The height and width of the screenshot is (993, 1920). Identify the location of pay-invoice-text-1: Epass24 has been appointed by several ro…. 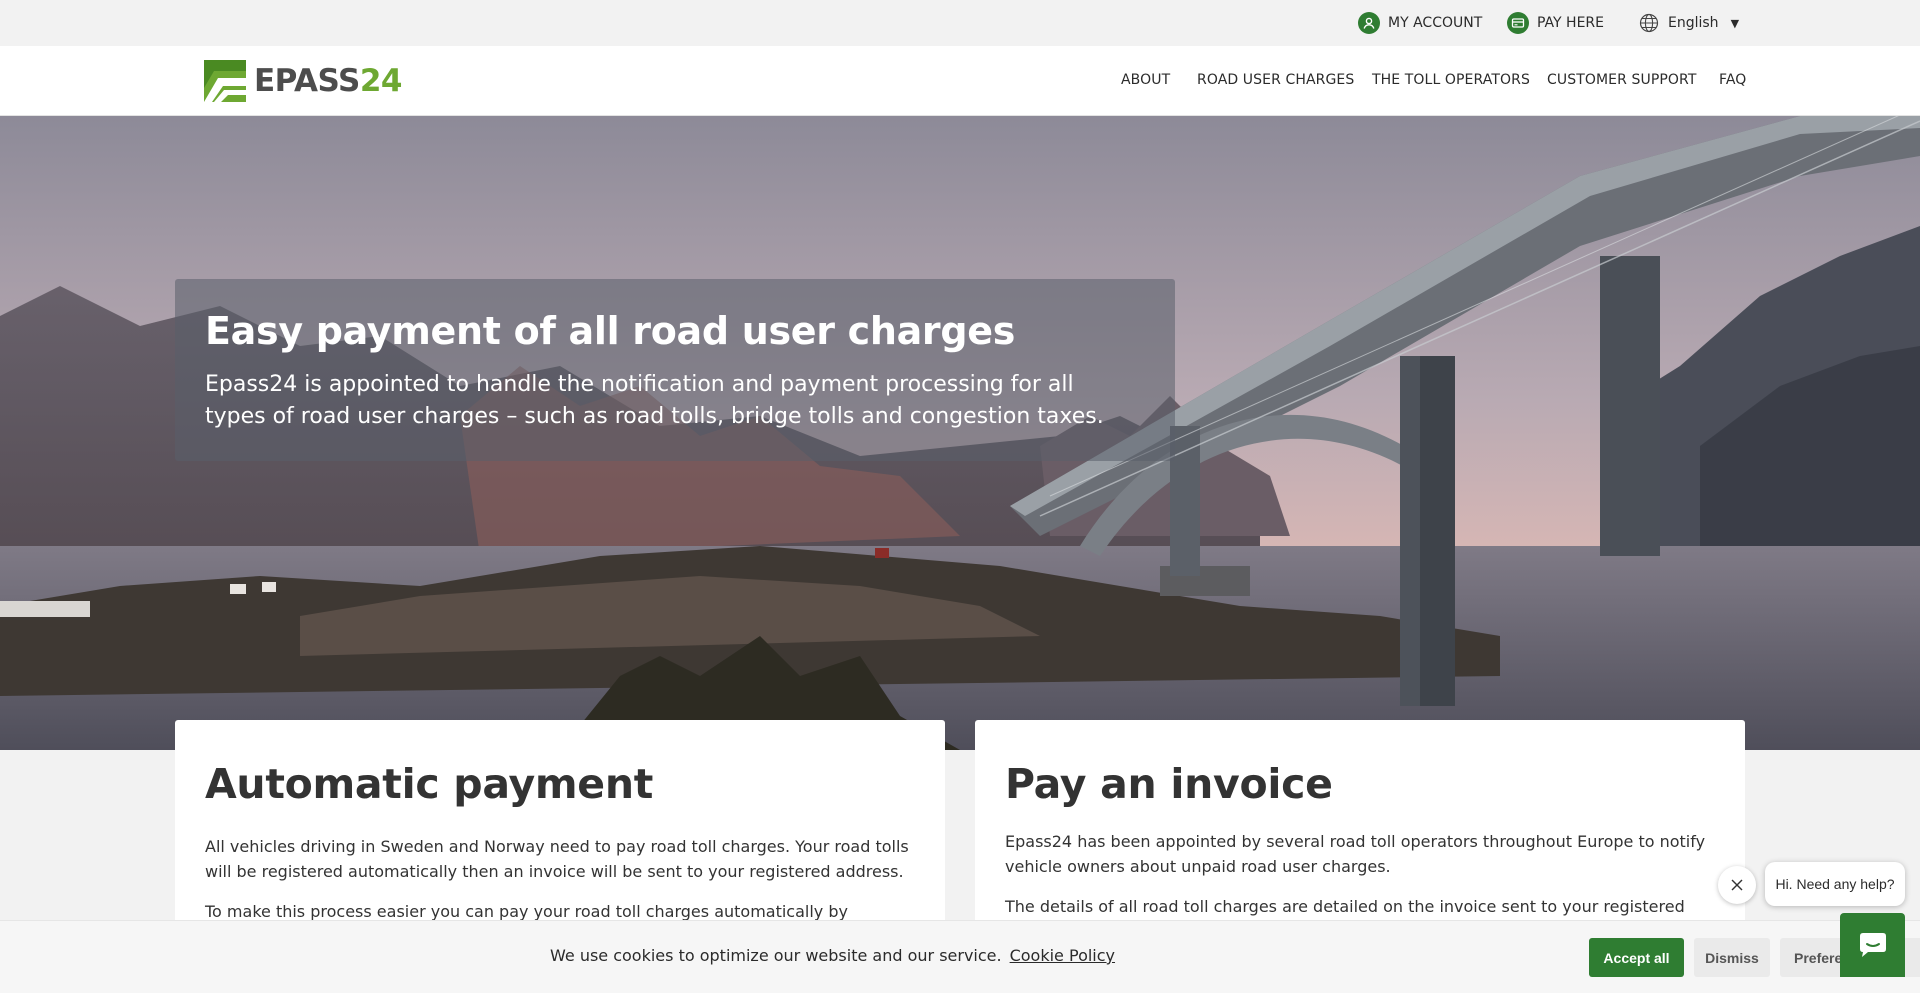
(1355, 854).